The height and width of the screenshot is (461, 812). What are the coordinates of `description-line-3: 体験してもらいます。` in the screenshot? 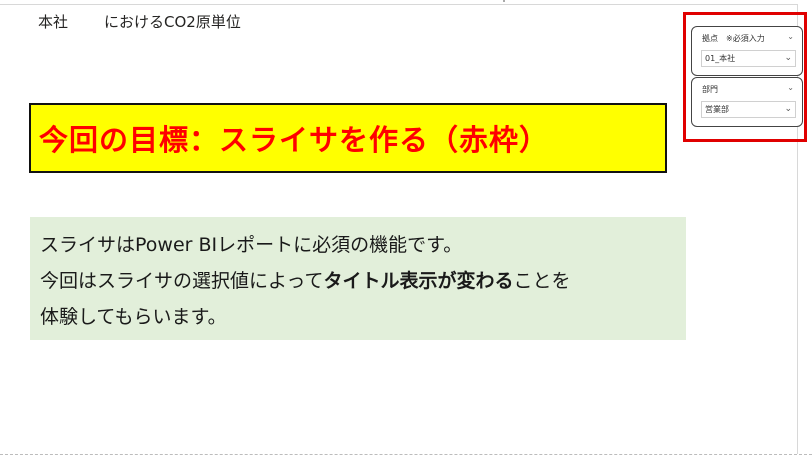 It's located at (363, 317).